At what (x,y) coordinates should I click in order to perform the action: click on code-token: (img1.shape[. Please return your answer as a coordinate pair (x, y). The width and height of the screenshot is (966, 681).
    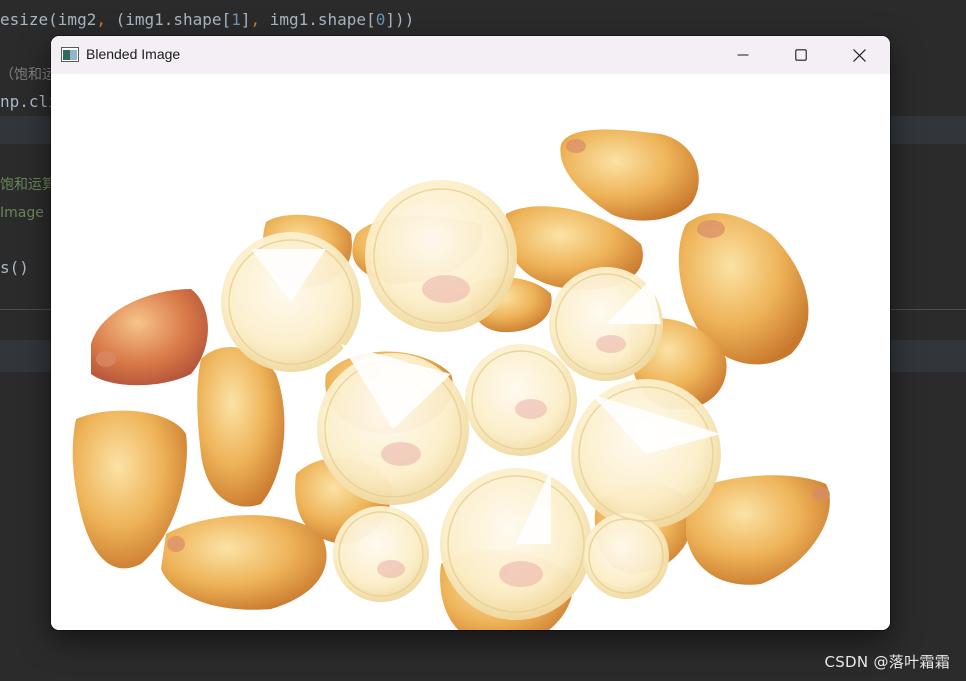
    Looking at the image, I should click on (173, 19).